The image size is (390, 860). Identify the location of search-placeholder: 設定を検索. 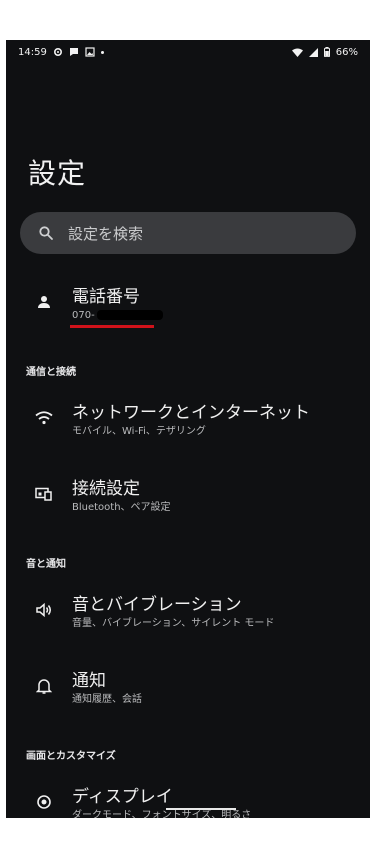
(106, 233).